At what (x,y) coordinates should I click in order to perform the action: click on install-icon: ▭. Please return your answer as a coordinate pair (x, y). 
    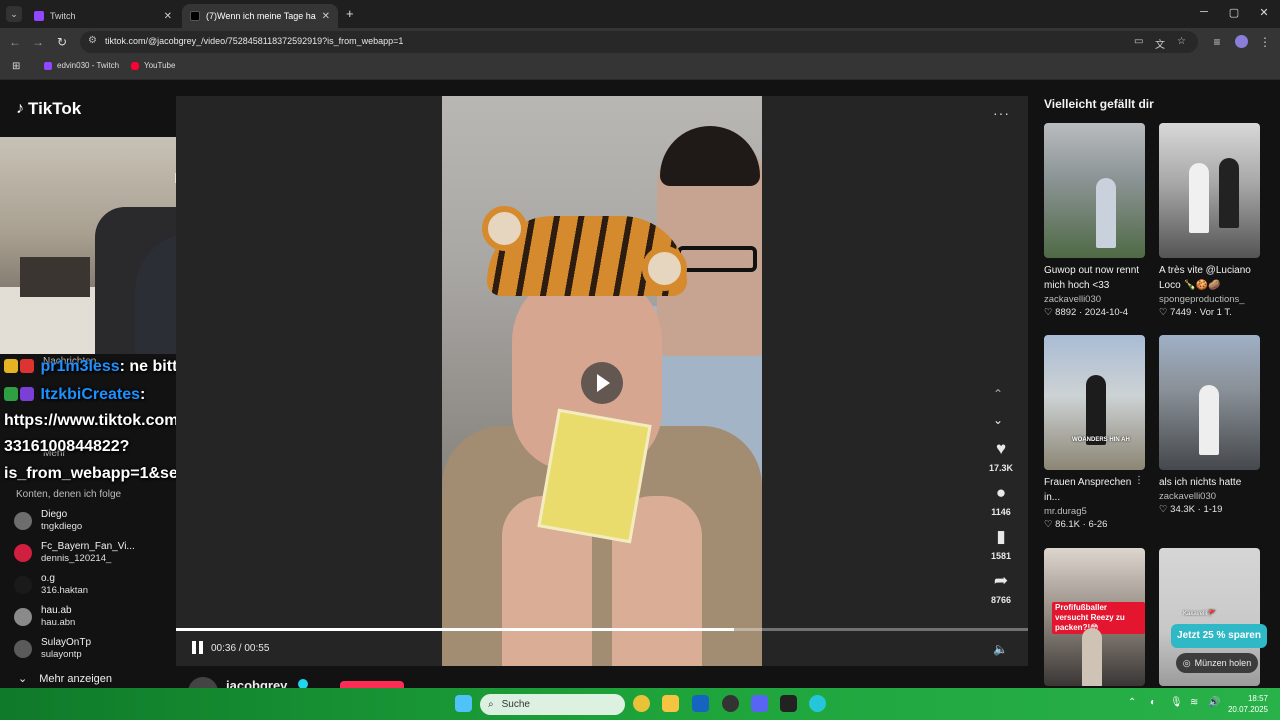
    Looking at the image, I should click on (1138, 41).